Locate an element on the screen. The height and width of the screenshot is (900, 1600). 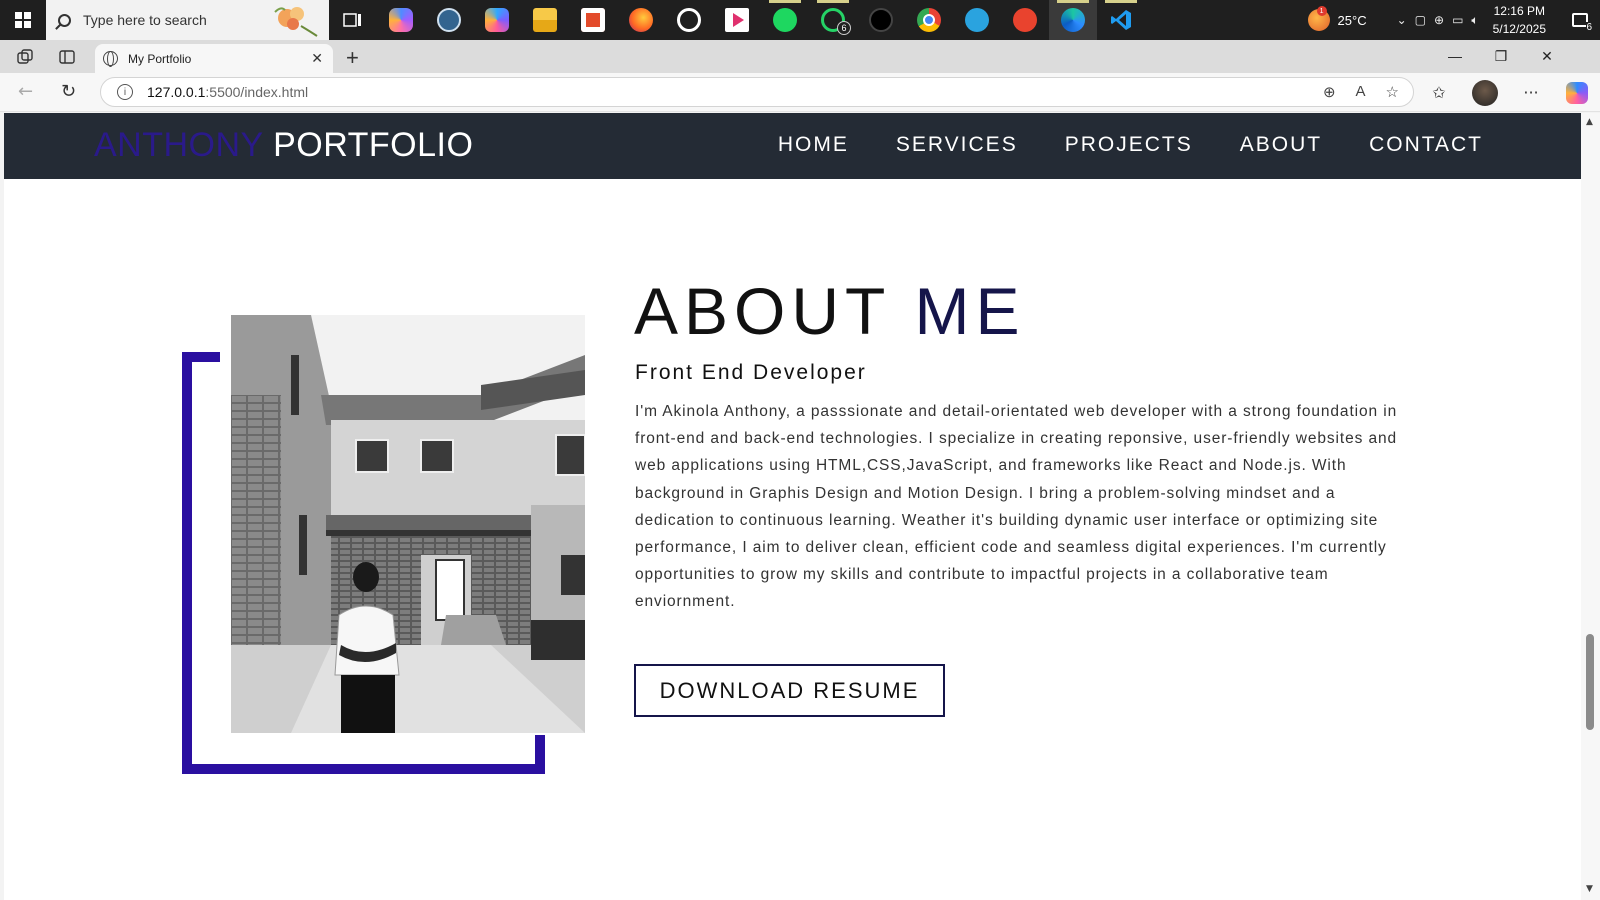
weather-icon: 1 is located at coordinates (1318, 18).